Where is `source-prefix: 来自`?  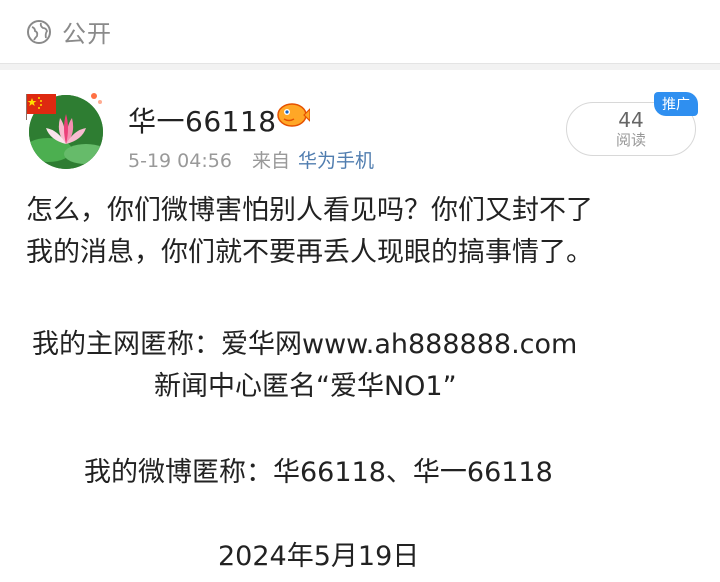
source-prefix: 来自 is located at coordinates (270, 161).